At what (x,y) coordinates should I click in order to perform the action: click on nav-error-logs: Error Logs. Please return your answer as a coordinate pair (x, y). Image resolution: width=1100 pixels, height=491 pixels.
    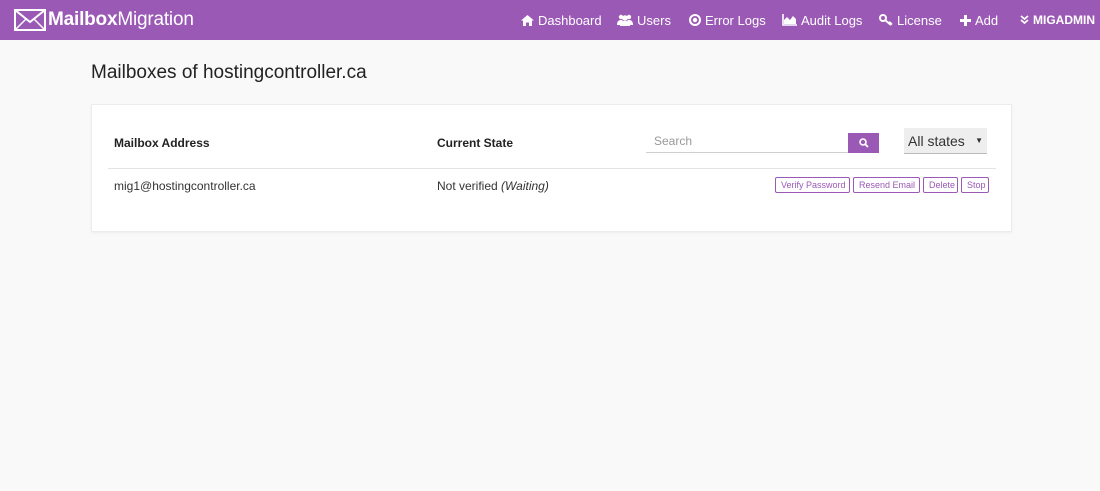
    Looking at the image, I should click on (727, 20).